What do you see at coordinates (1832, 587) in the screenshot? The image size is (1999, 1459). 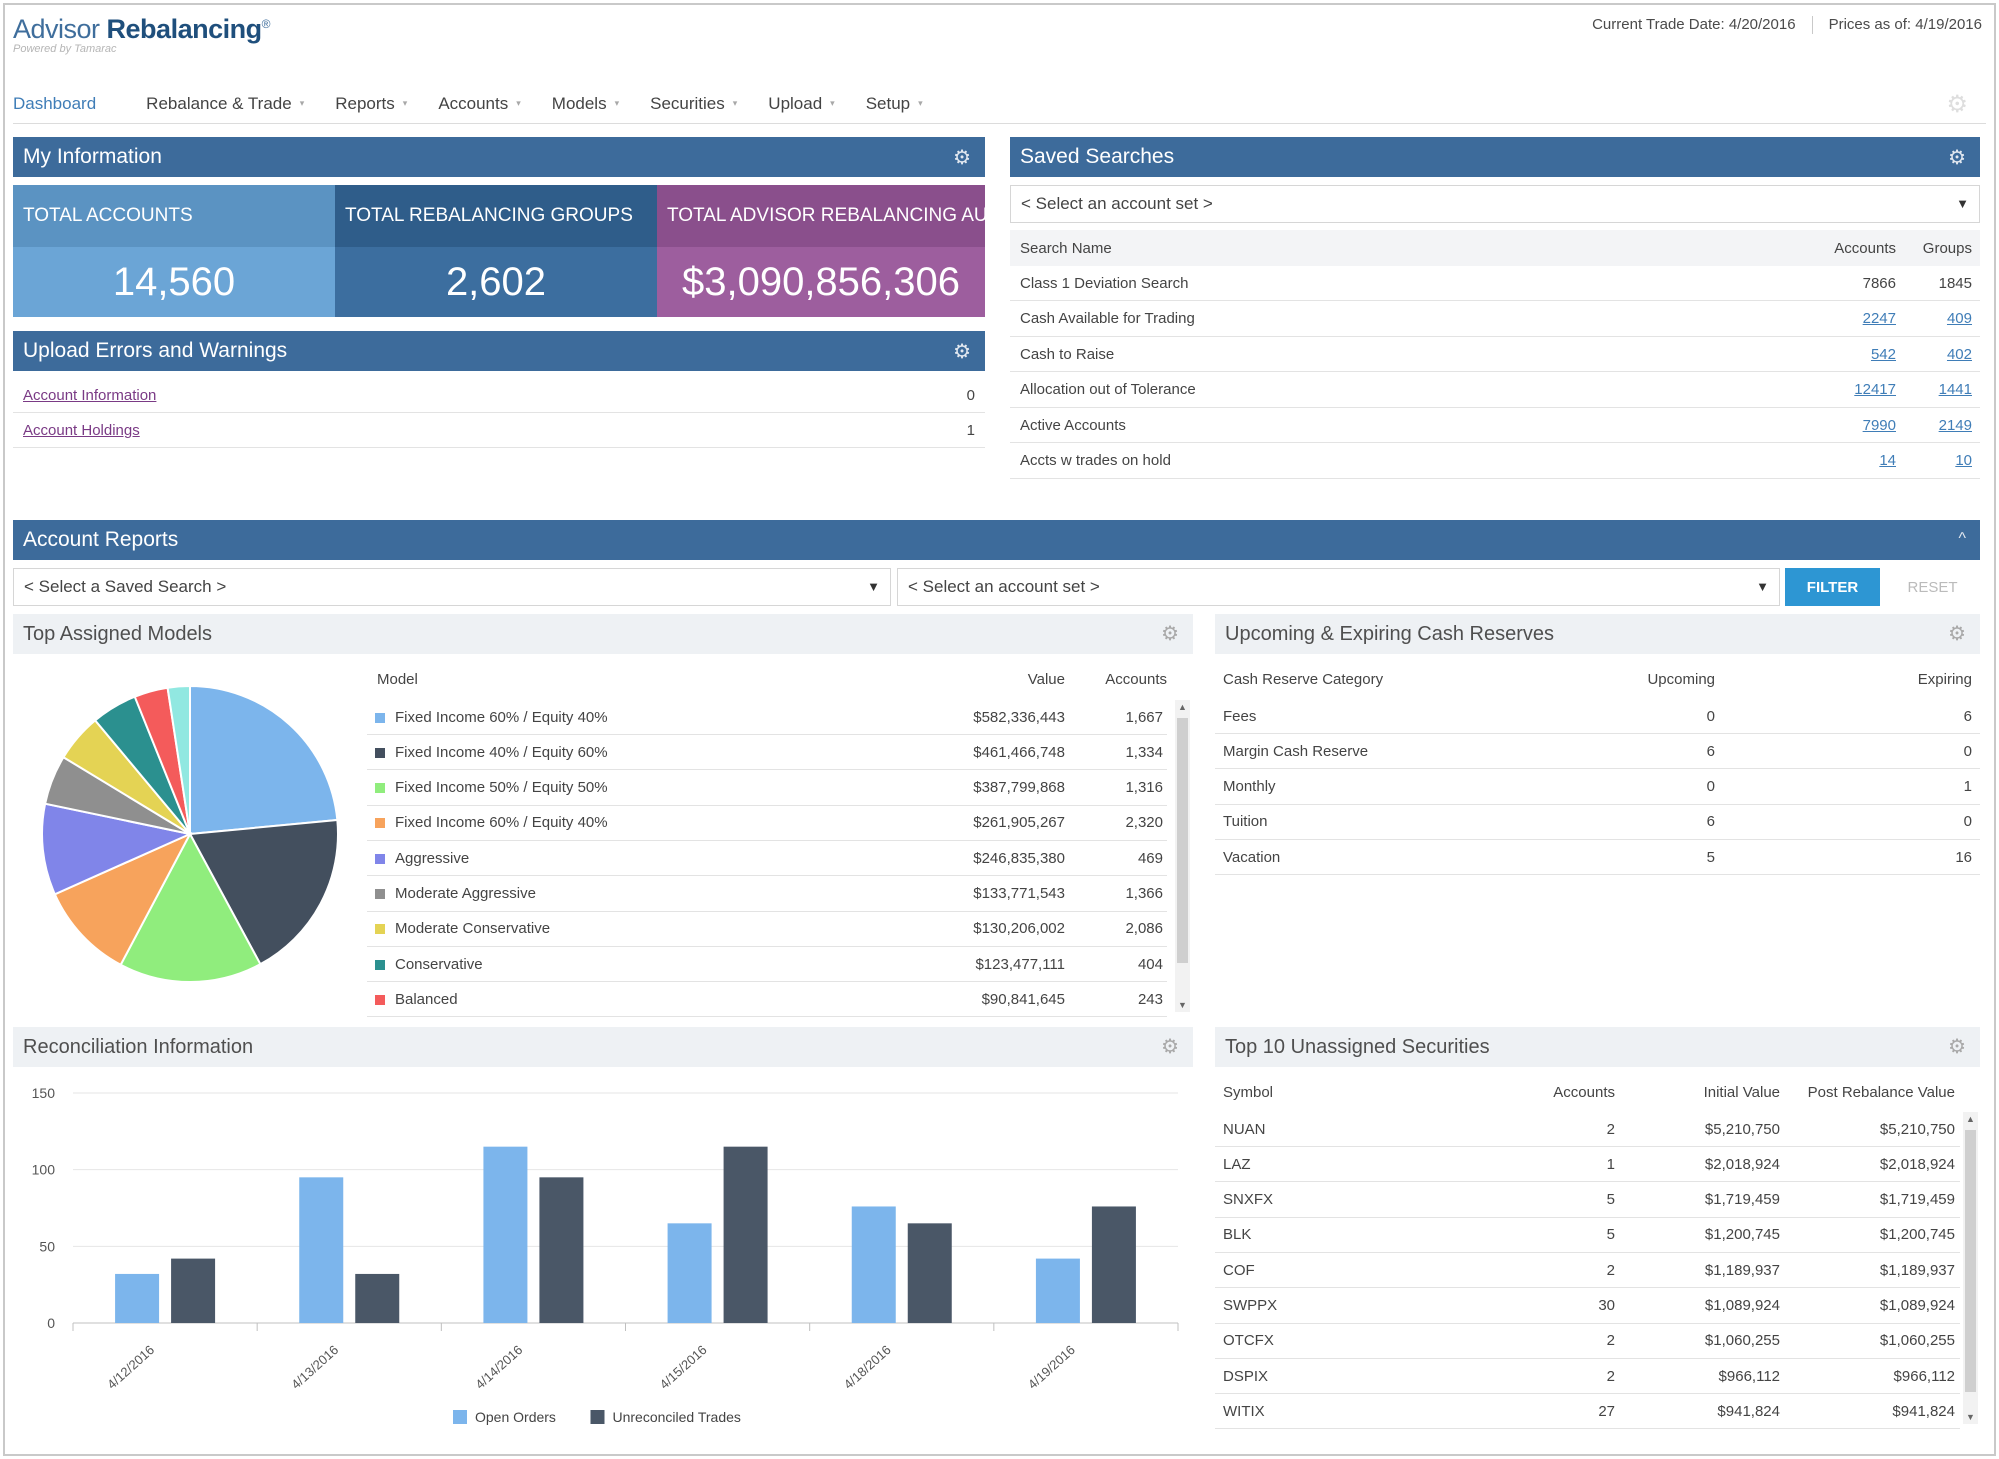 I see `filter-button: FILTER` at bounding box center [1832, 587].